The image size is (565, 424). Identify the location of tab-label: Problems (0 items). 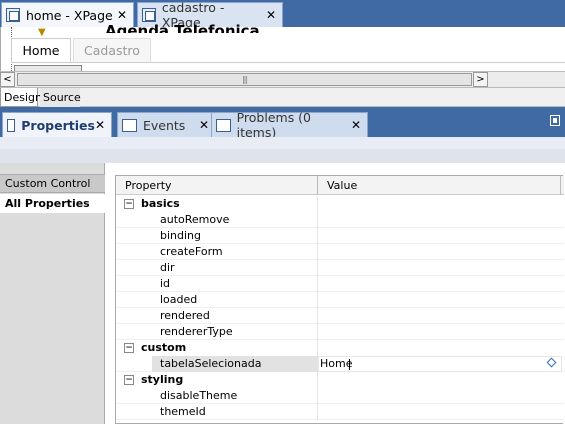
(274, 125).